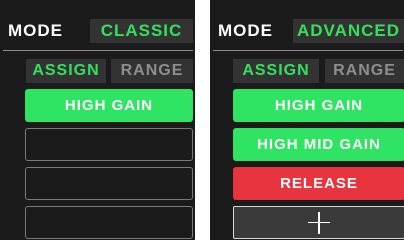  Describe the element at coordinates (318, 144) in the screenshot. I see `param-slot-high-mid-gain: HIGH MID GAIN` at that location.